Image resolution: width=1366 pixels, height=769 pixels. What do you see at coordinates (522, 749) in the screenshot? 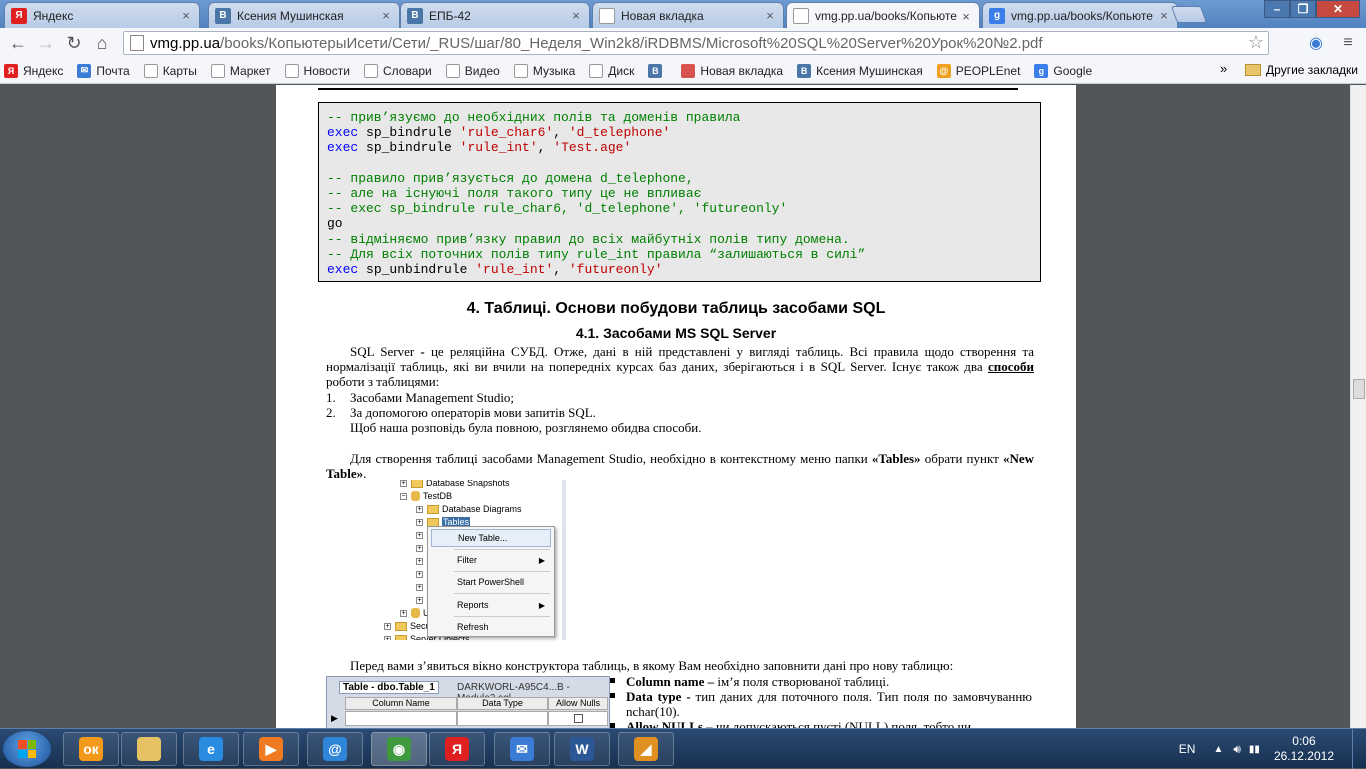
I see `taskbar-app-button: ✉` at bounding box center [522, 749].